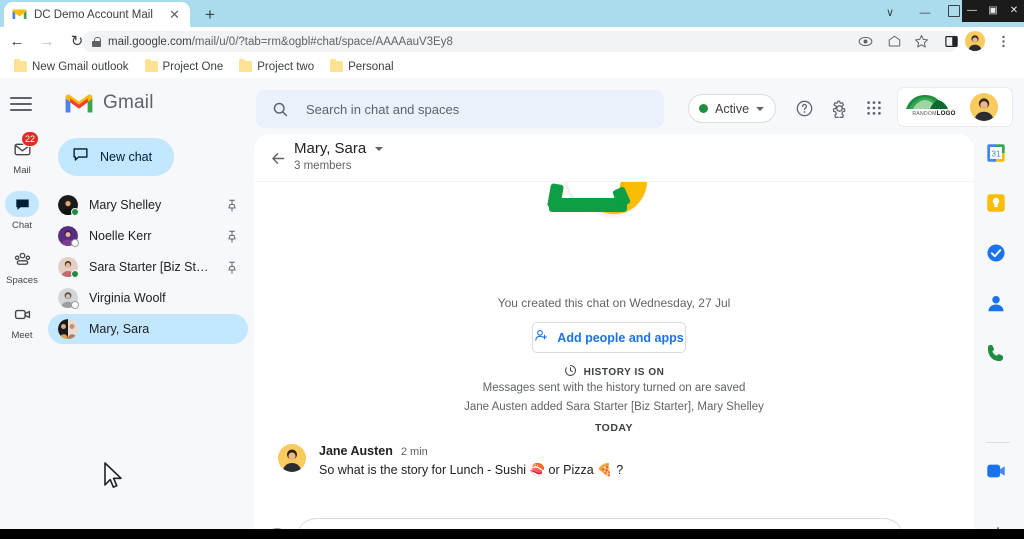 The width and height of the screenshot is (1024, 539). I want to click on member-count: 3 members, so click(323, 166).